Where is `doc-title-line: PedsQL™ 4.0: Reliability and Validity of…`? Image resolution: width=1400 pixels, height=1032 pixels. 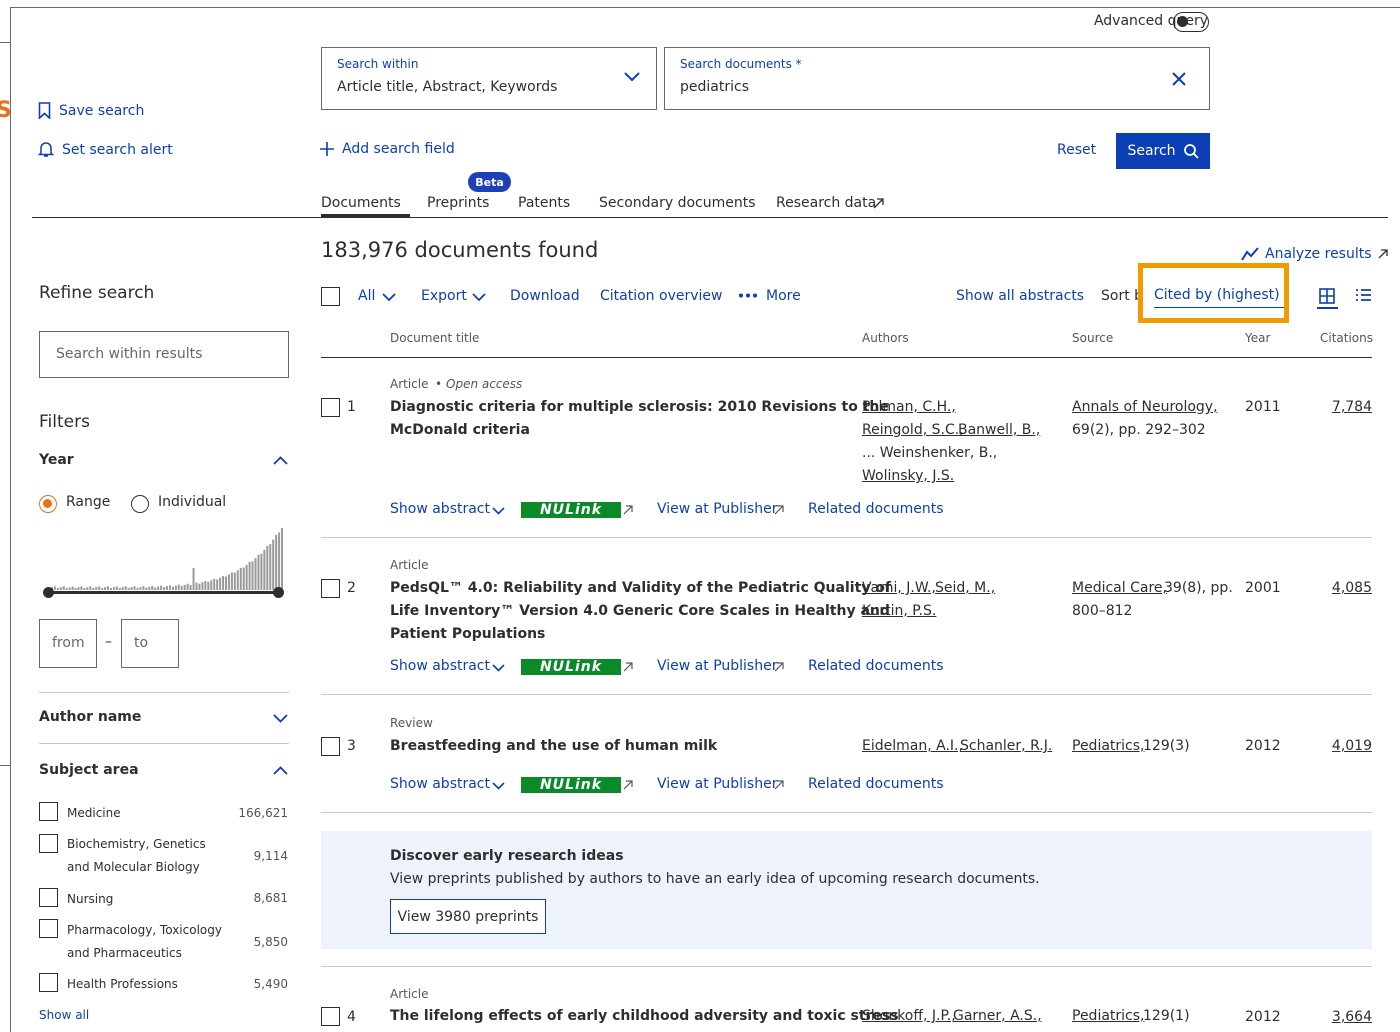 doc-title-line: PedsQL™ 4.0: Reliability and Validity of… is located at coordinates (640, 588).